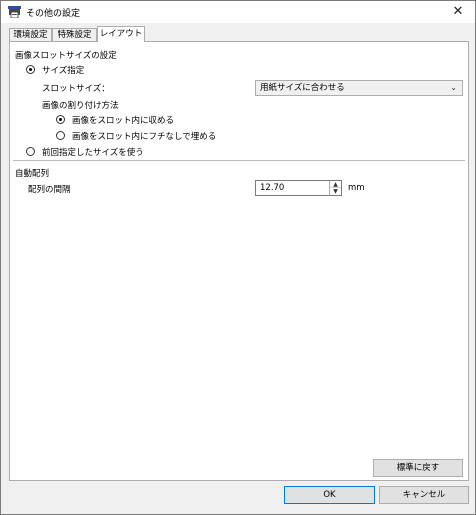  What do you see at coordinates (32, 174) in the screenshot?
I see `auto-arrange-label: 自動配列` at bounding box center [32, 174].